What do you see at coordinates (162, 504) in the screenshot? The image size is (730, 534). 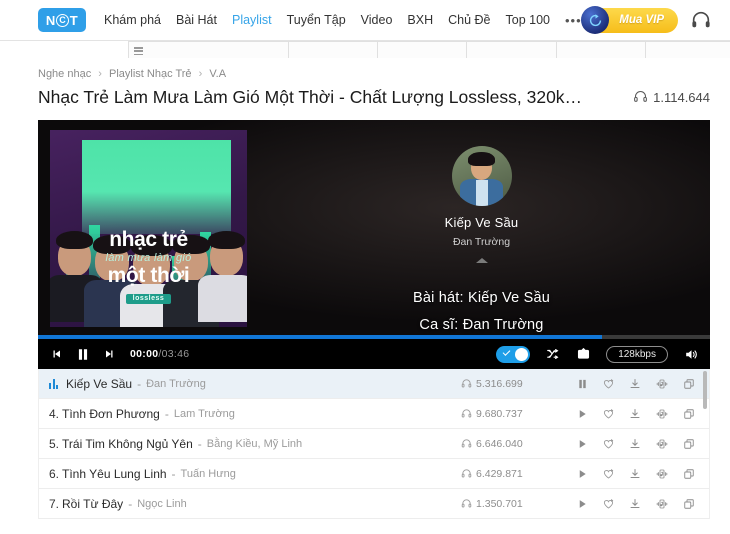 I see `row-artist: Ngọc Linh` at bounding box center [162, 504].